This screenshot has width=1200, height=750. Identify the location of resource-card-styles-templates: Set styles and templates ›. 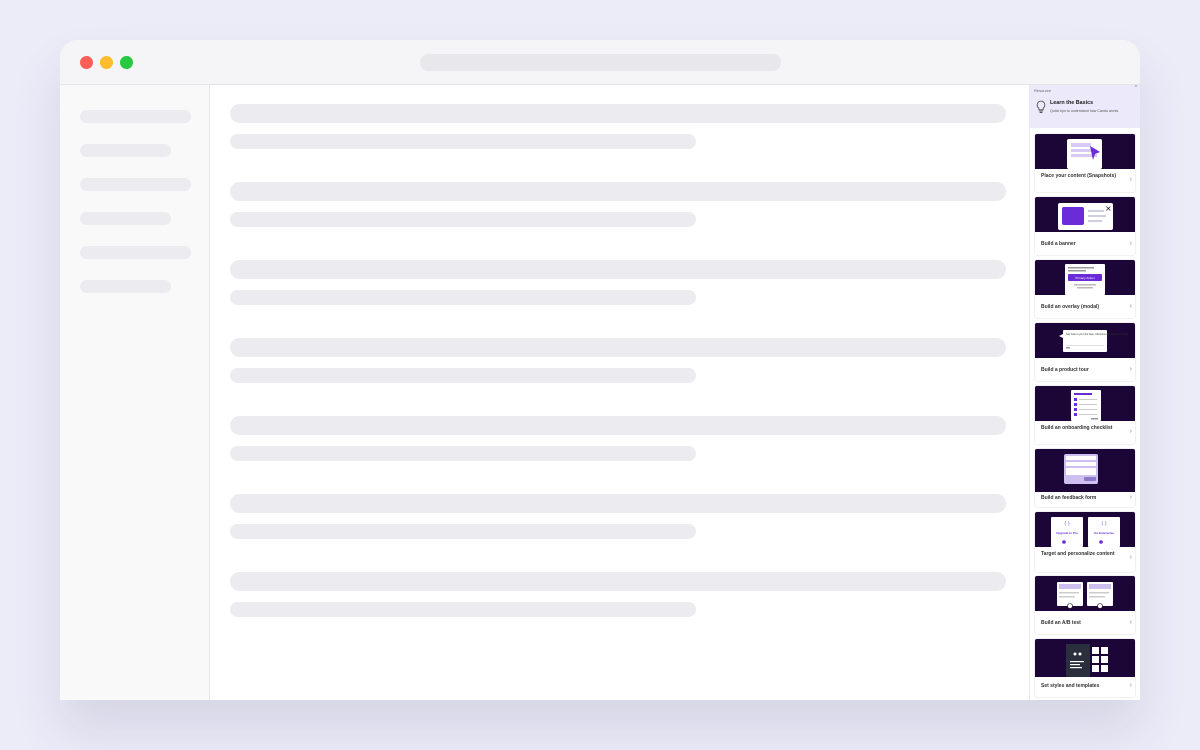
(1085, 668).